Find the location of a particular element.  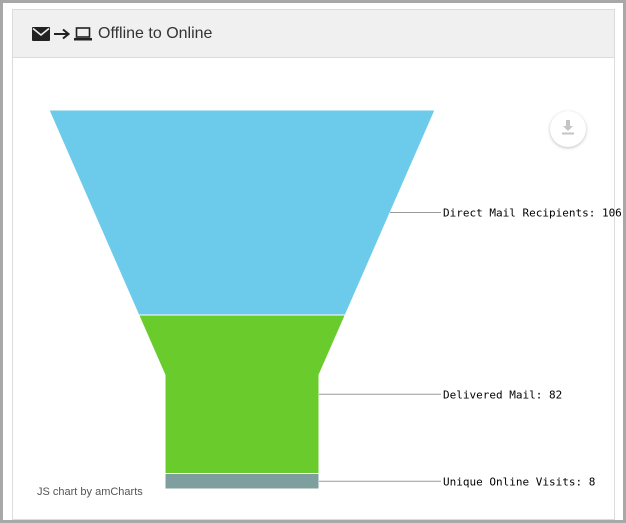

download-icon is located at coordinates (568, 129).